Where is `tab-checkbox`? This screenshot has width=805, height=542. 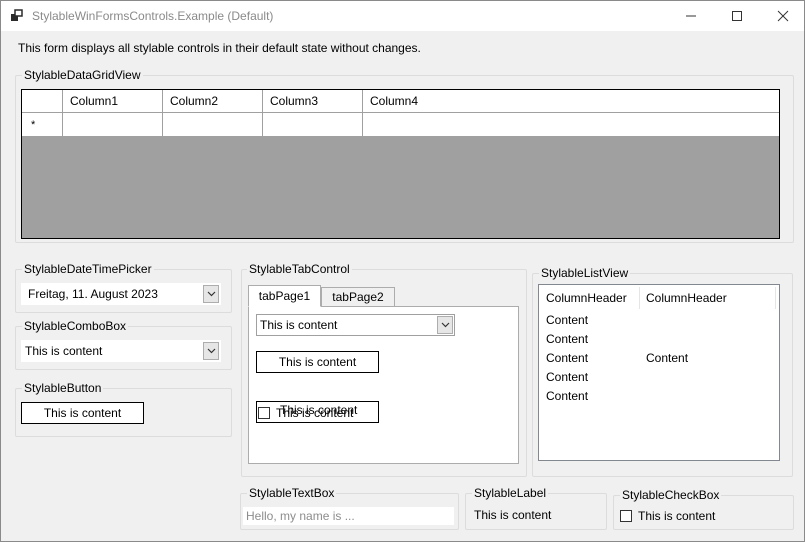
tab-checkbox is located at coordinates (264, 413).